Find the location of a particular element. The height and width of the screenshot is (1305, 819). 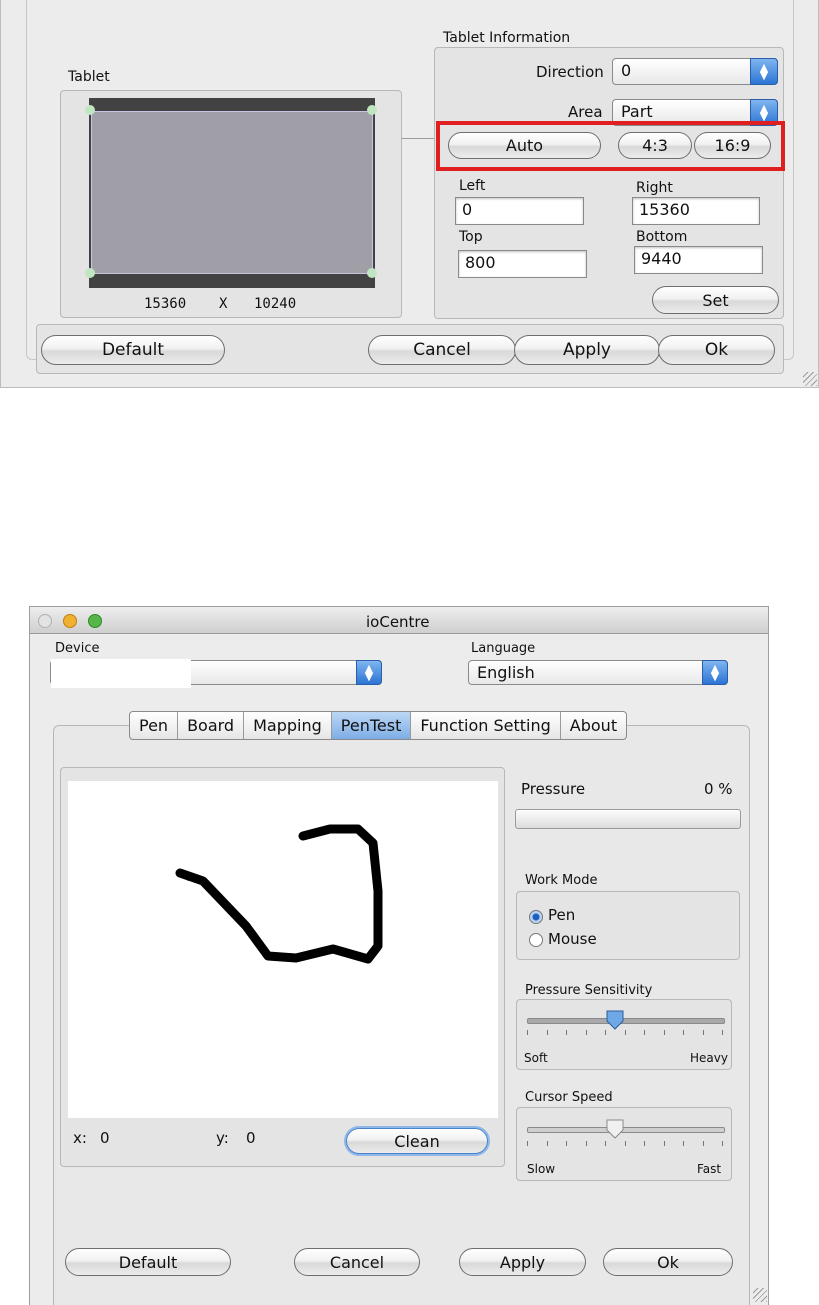

top-apply-button: Apply is located at coordinates (587, 350).